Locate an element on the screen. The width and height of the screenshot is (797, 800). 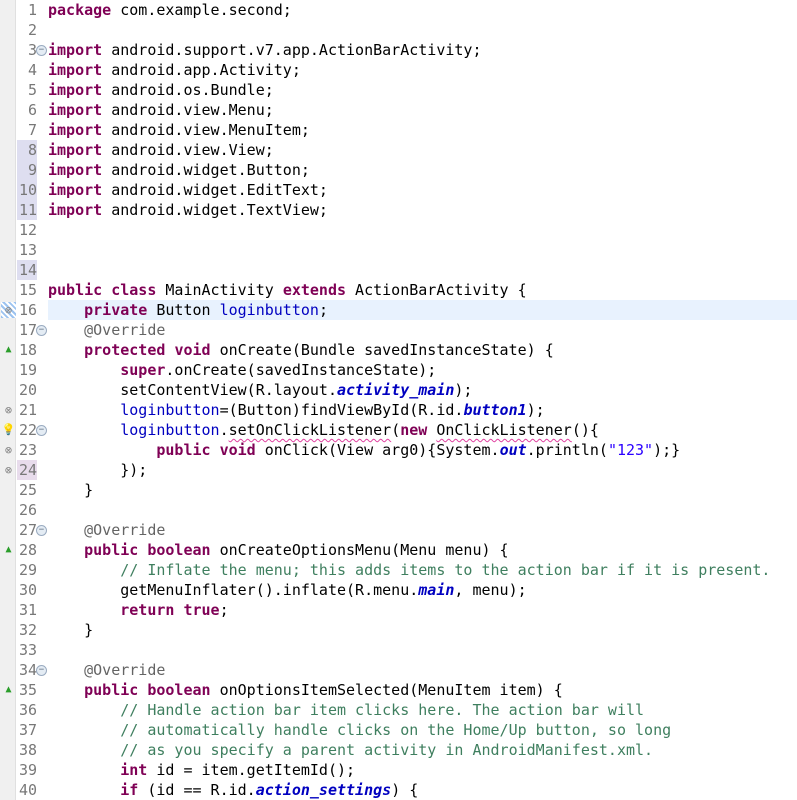
code-content: super.onCreate(savedInstanceState); is located at coordinates (422, 370).